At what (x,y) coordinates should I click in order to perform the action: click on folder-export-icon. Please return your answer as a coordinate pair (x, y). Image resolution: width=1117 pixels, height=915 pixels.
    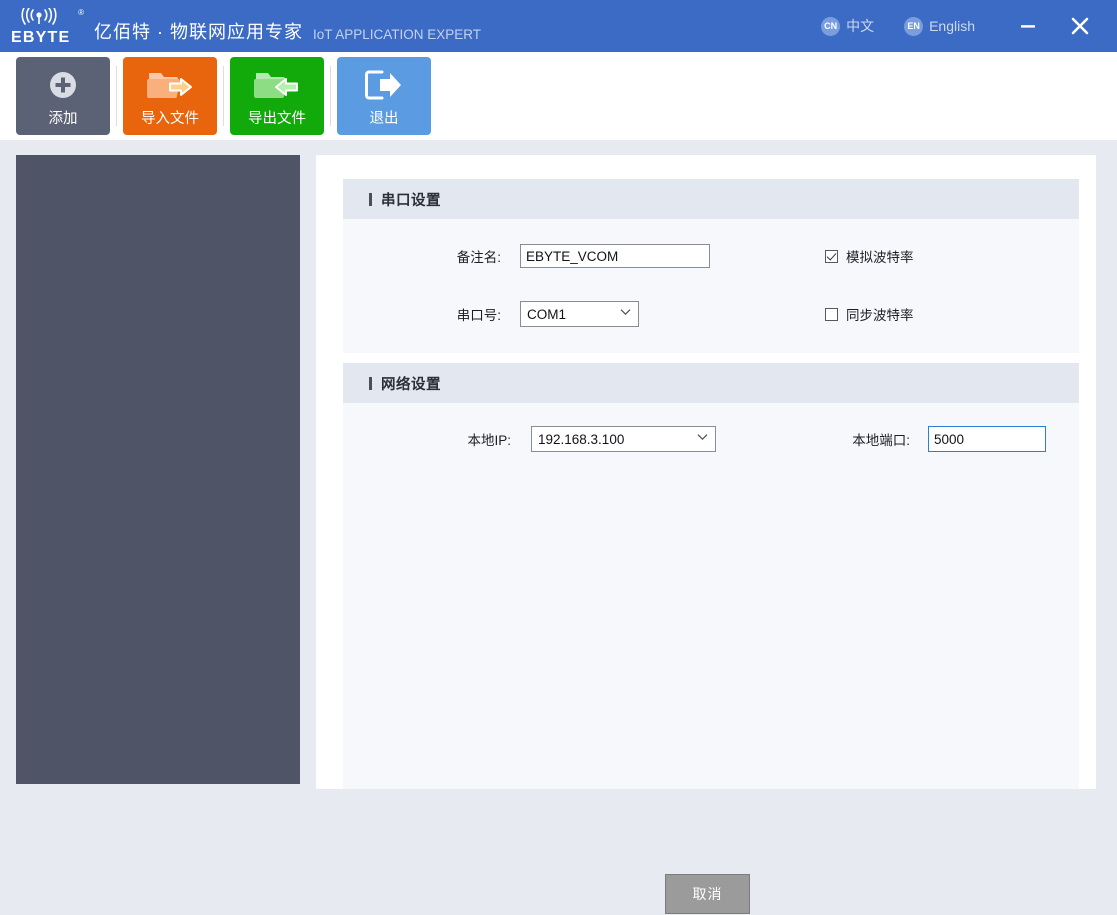
    Looking at the image, I should click on (277, 85).